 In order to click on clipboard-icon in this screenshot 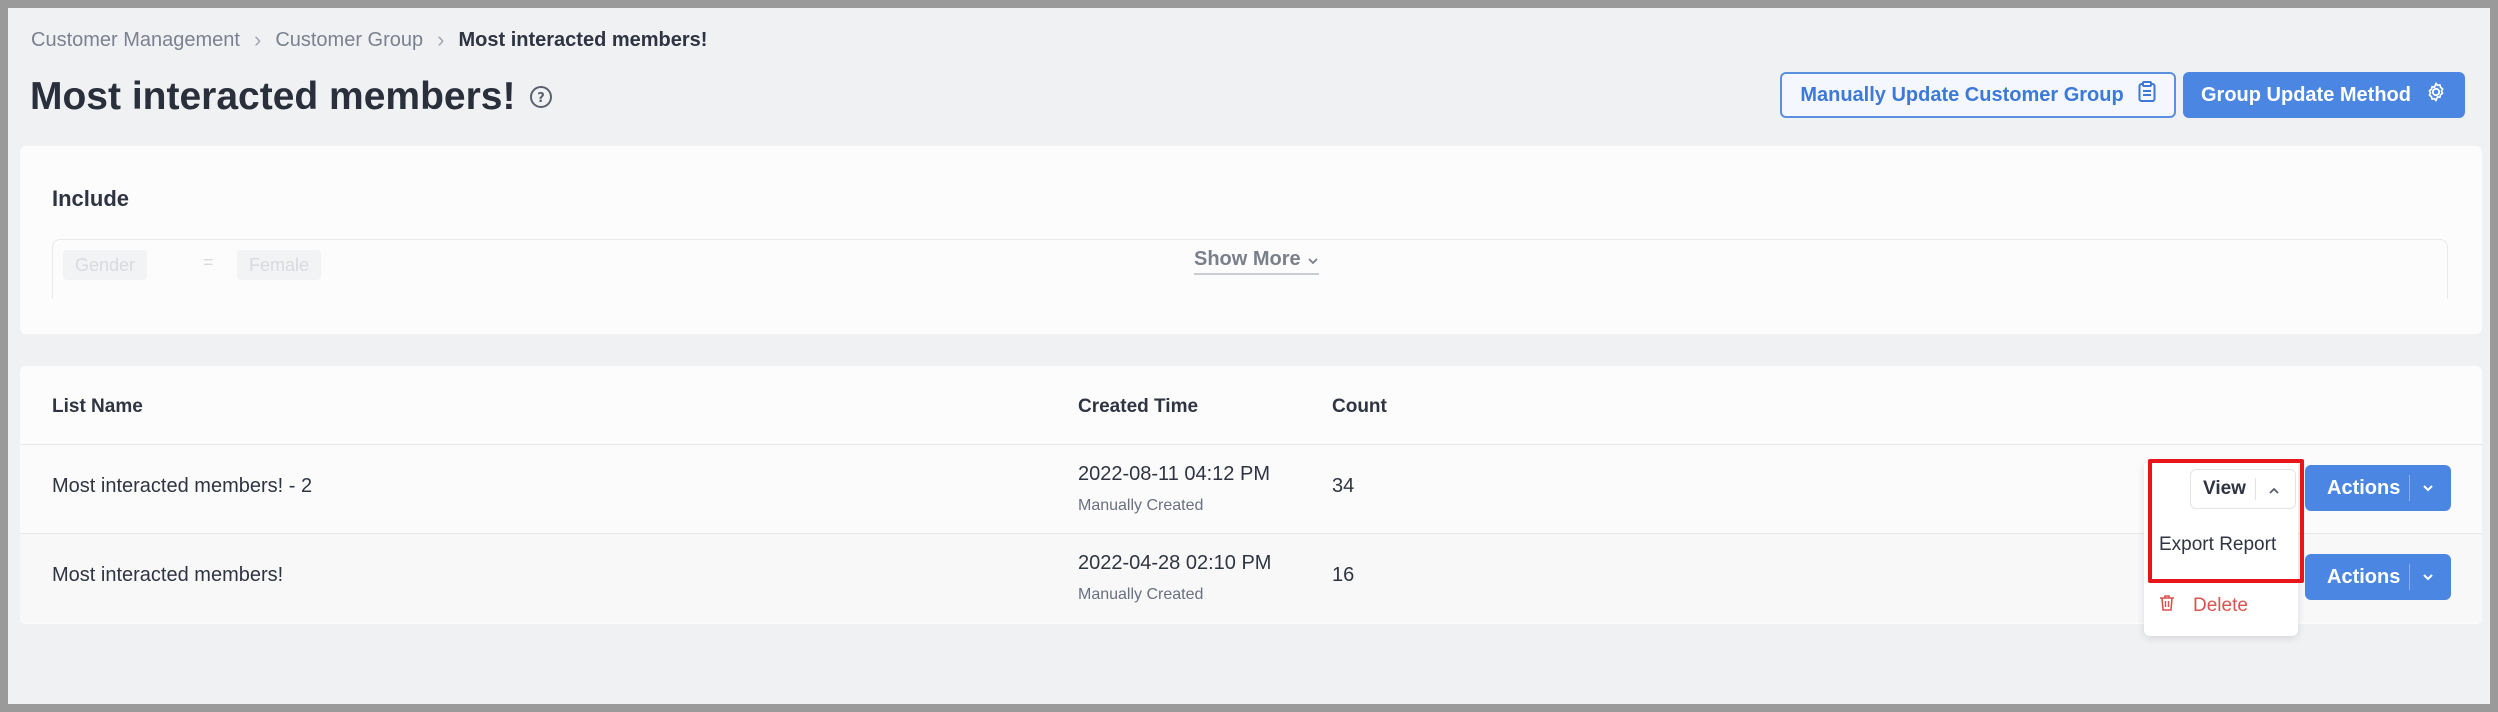, I will do `click(2147, 95)`.